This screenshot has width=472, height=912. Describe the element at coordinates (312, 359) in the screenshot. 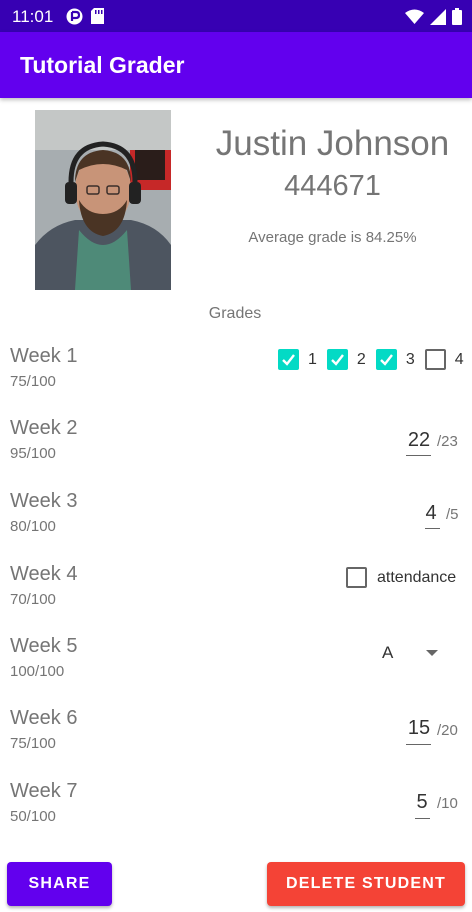

I see `checkbox-label: 1` at that location.